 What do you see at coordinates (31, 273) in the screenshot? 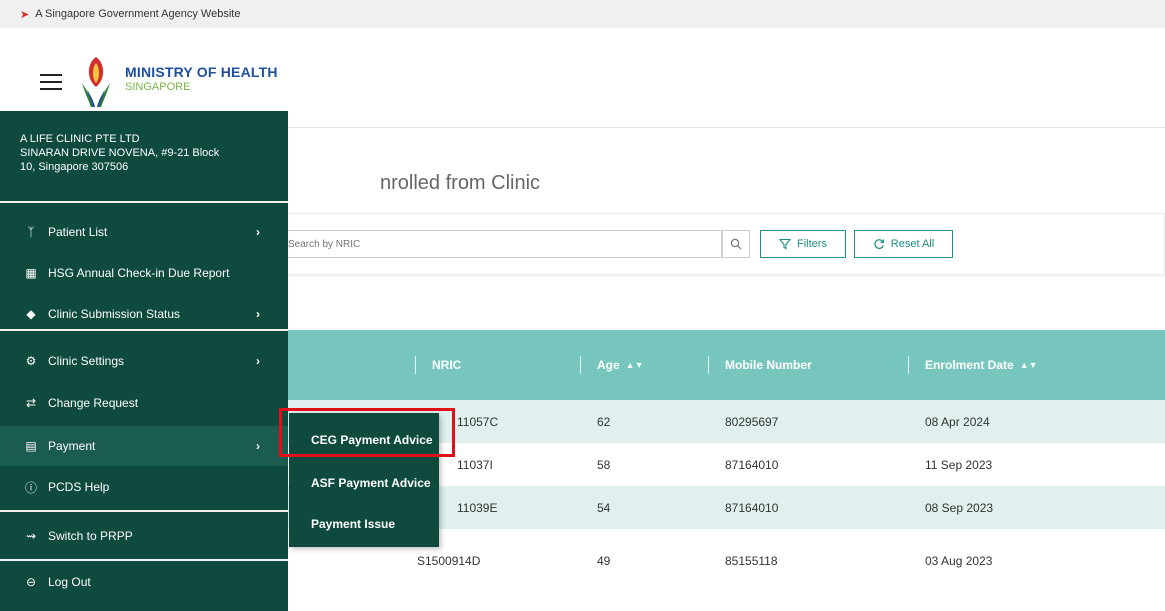
I see `report-icon: ▦` at bounding box center [31, 273].